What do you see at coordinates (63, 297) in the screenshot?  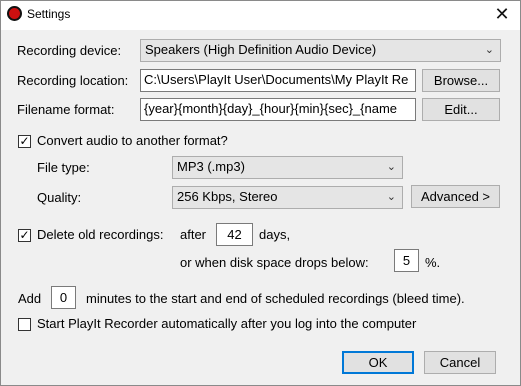 I see `bleed-minutes-field: 0` at bounding box center [63, 297].